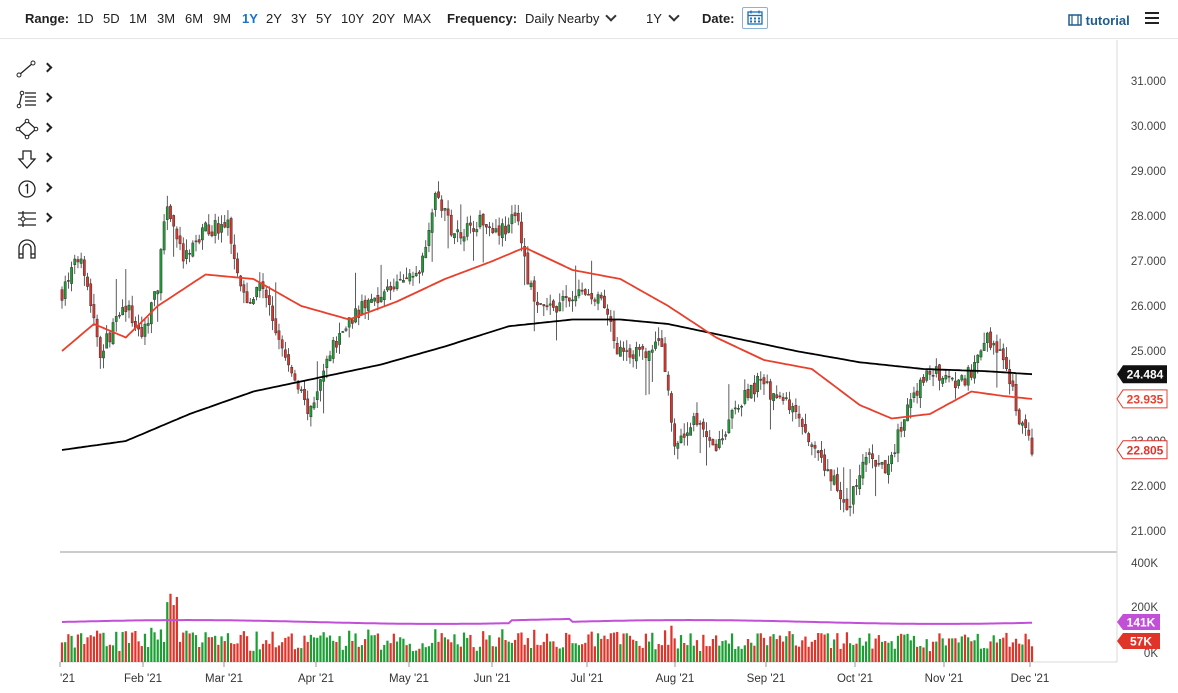  What do you see at coordinates (1099, 20) in the screenshot?
I see `tutorial-link: tutorial` at bounding box center [1099, 20].